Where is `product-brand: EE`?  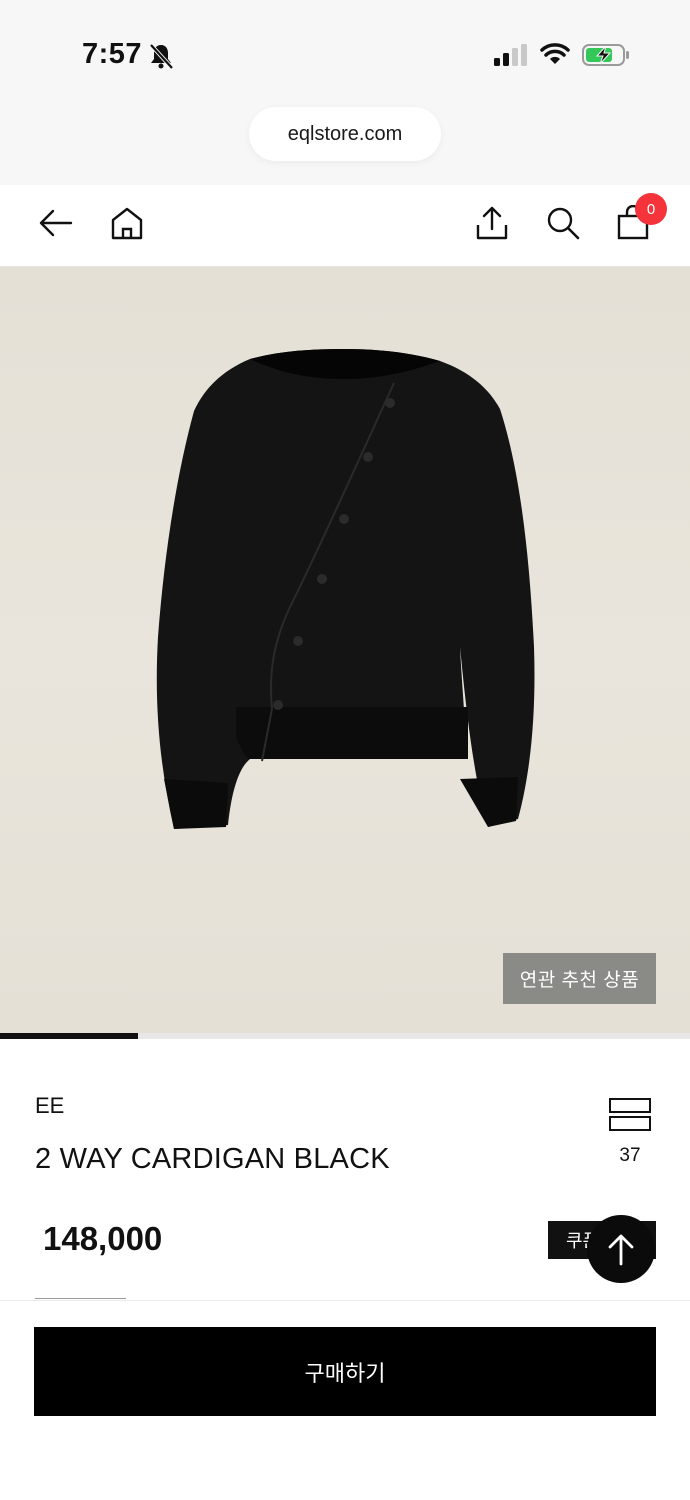 product-brand: EE is located at coordinates (49, 1106).